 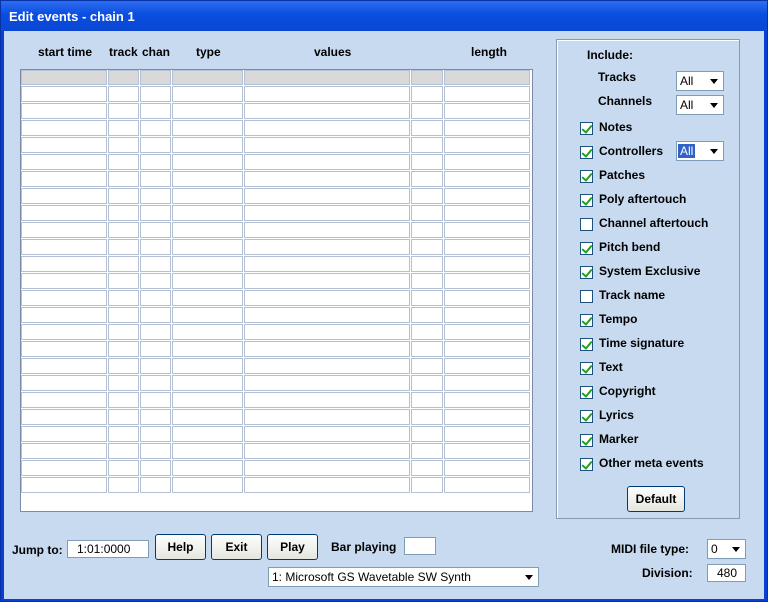 What do you see at coordinates (586, 392) in the screenshot?
I see `checkbox-copyright` at bounding box center [586, 392].